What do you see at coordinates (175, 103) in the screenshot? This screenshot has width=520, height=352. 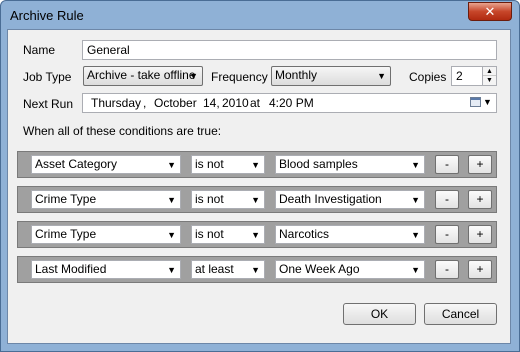 I see `next-run-month: October` at bounding box center [175, 103].